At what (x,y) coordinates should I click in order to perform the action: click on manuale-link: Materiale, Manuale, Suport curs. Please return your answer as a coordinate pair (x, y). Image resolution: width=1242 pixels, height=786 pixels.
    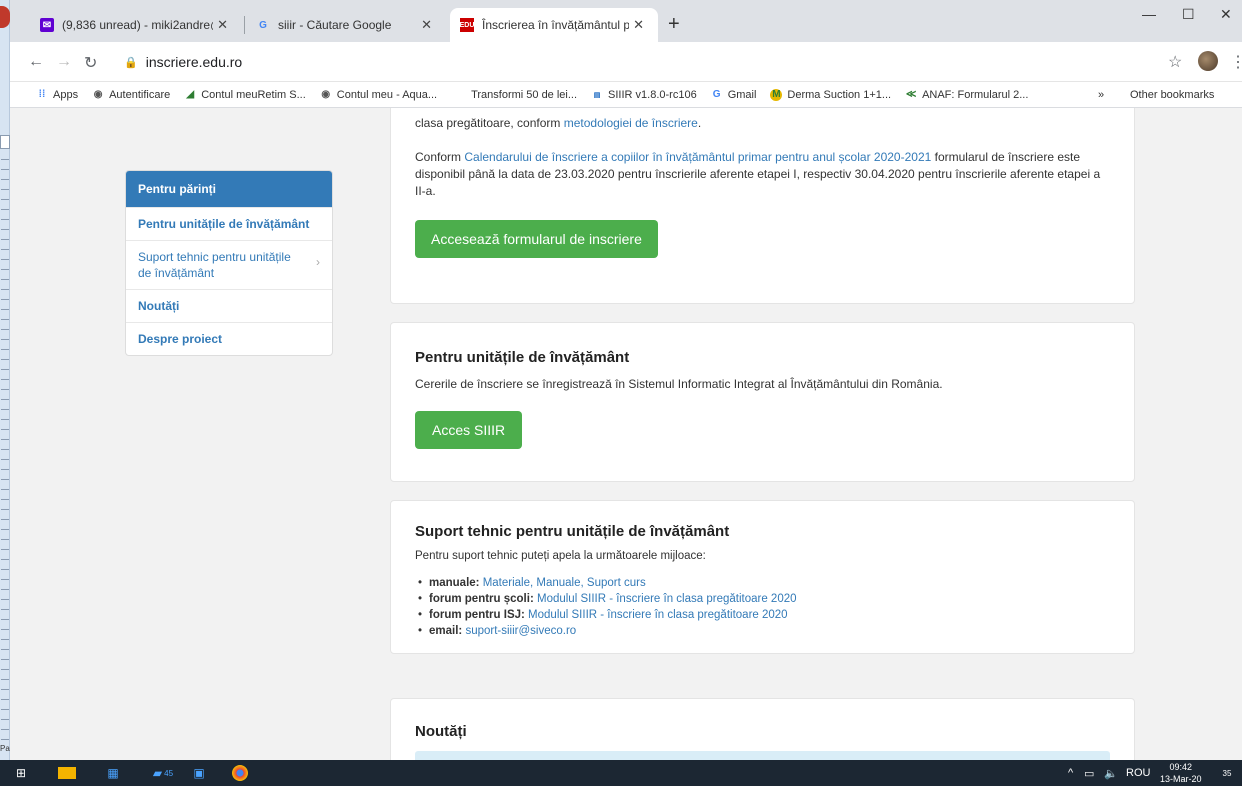
    Looking at the image, I should click on (564, 583).